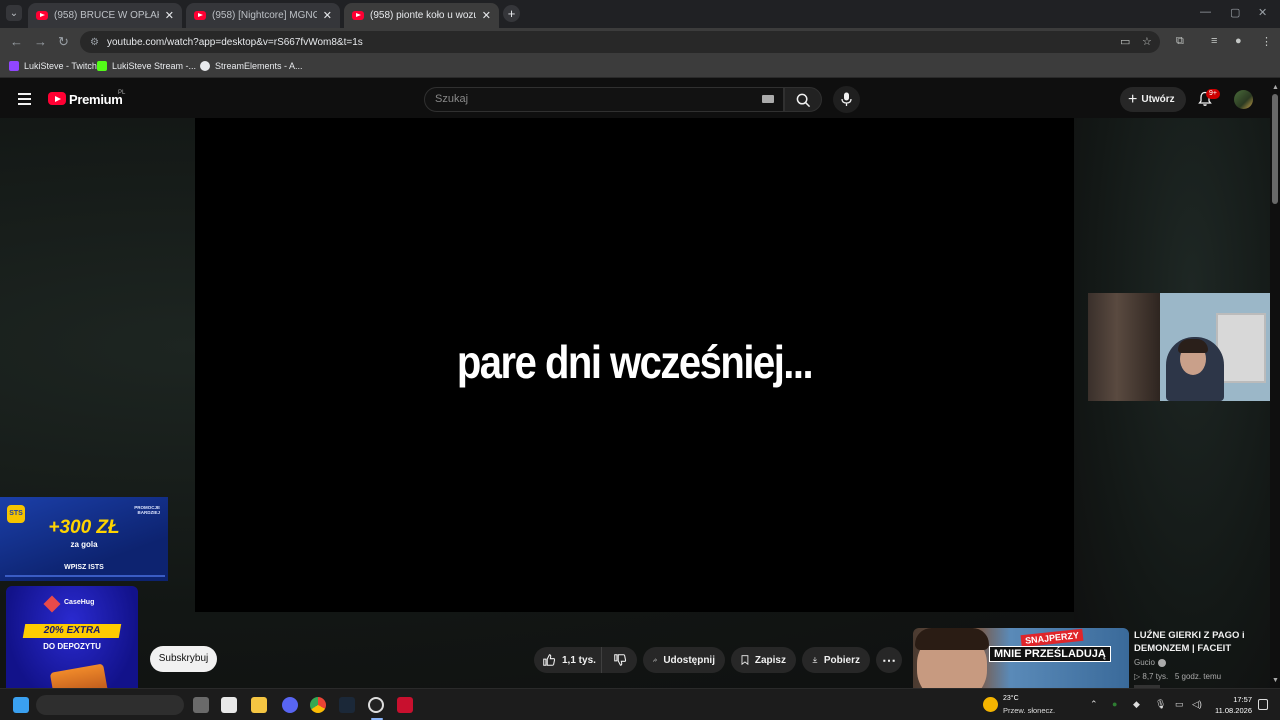 This screenshot has height=720, width=1280. What do you see at coordinates (183, 659) in the screenshot?
I see `subscribe-button: Subskrybuj` at bounding box center [183, 659].